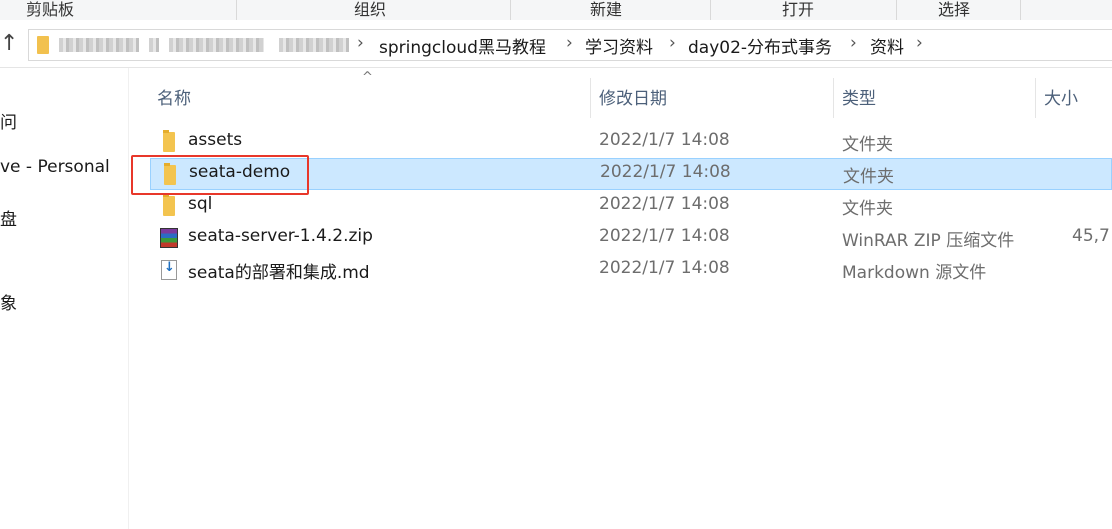 Image resolution: width=1112 pixels, height=529 pixels. Describe the element at coordinates (859, 96) in the screenshot. I see `column-header-type: 类型` at that location.